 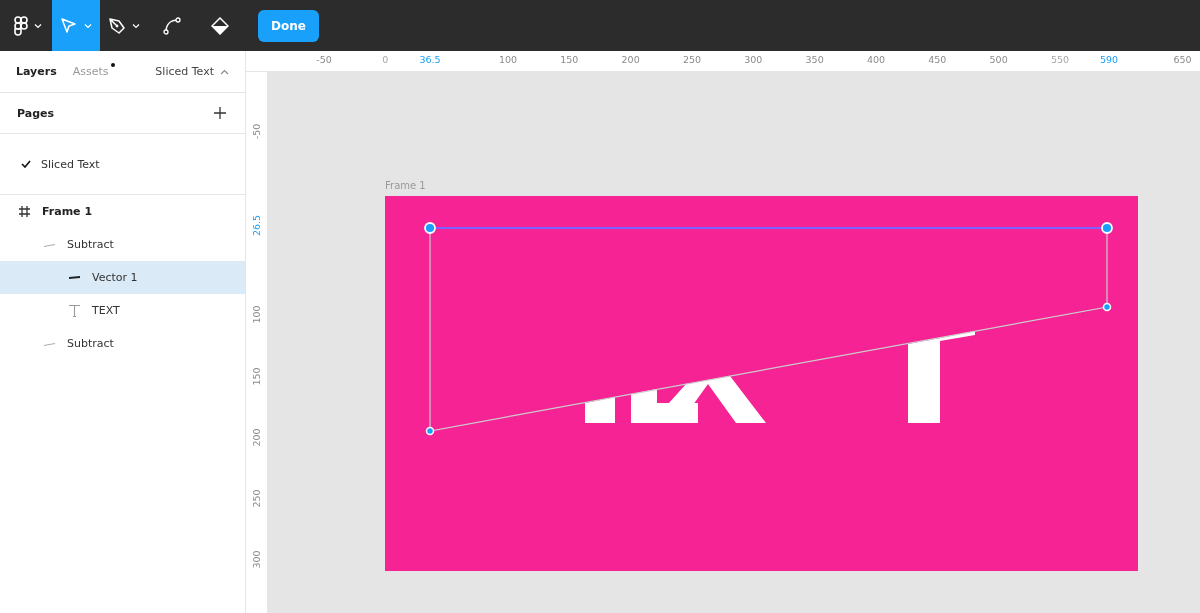 I want to click on caret-icon, so click(x=224, y=71).